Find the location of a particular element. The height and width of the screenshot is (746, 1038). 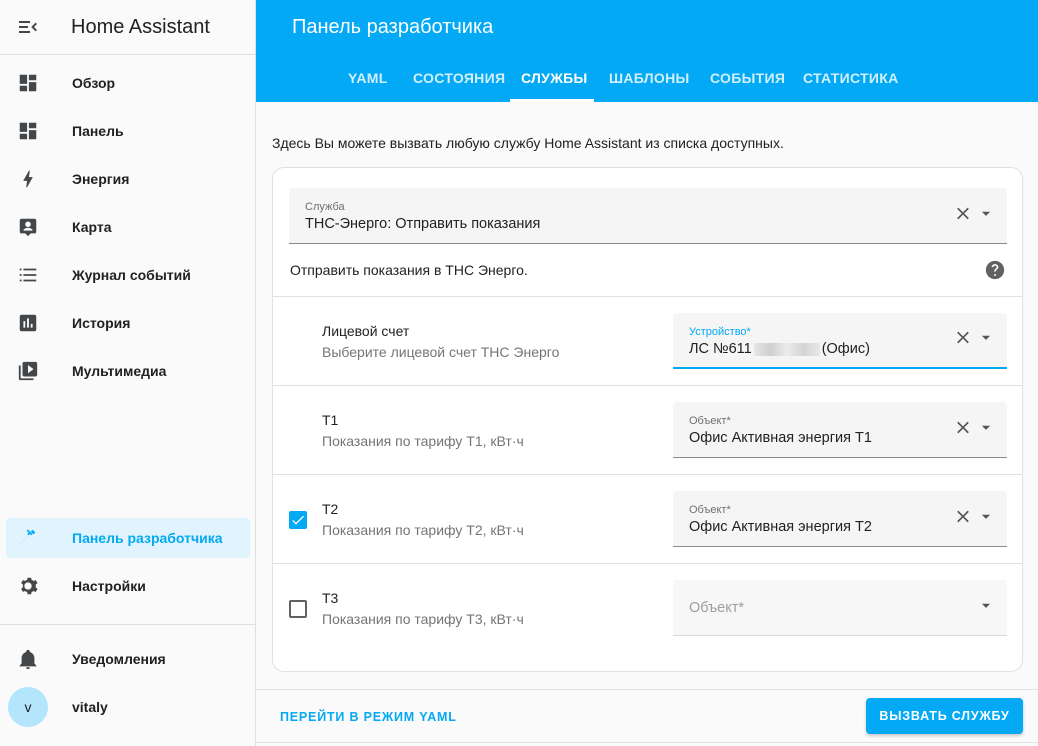

sidebar-item-media: Мультимедиа is located at coordinates (128, 371).